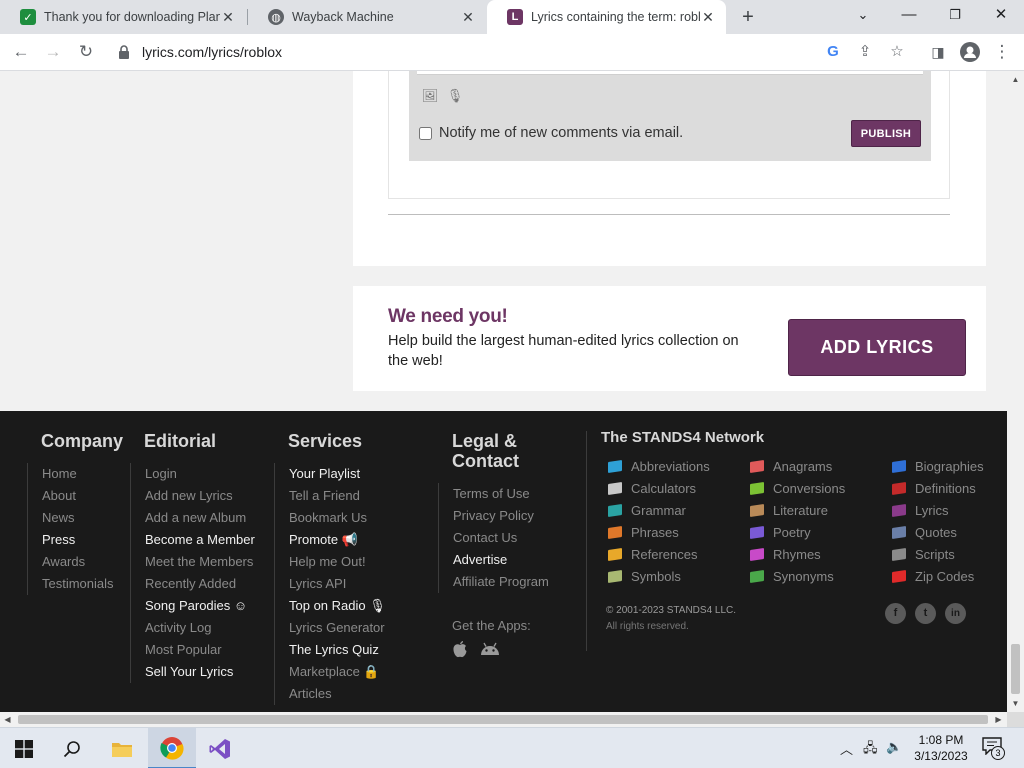 Image resolution: width=1024 pixels, height=768 pixels. I want to click on image-upload-icon: 🖼, so click(430, 96).